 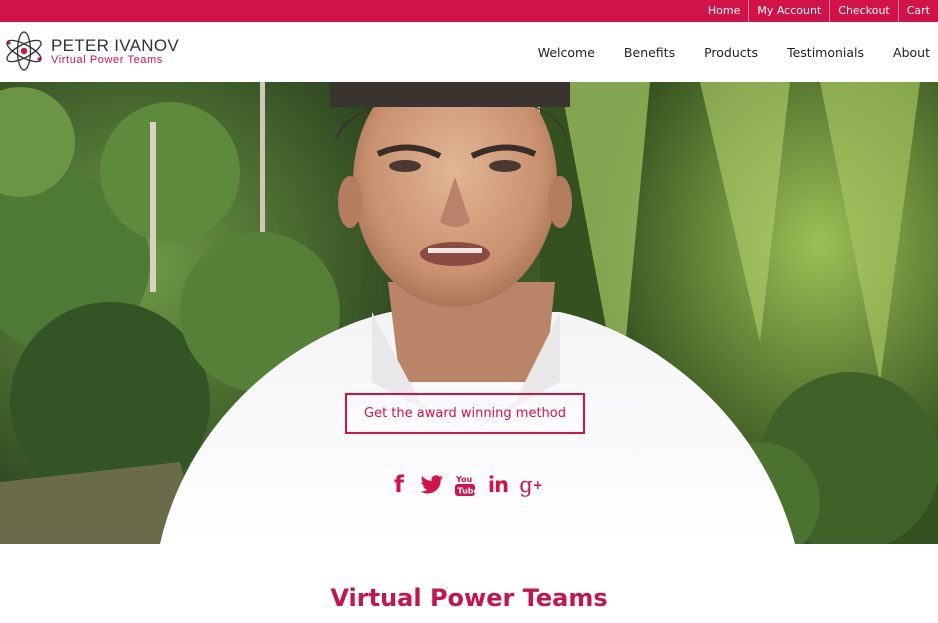 I want to click on facebook-icon: f, so click(x=399, y=485).